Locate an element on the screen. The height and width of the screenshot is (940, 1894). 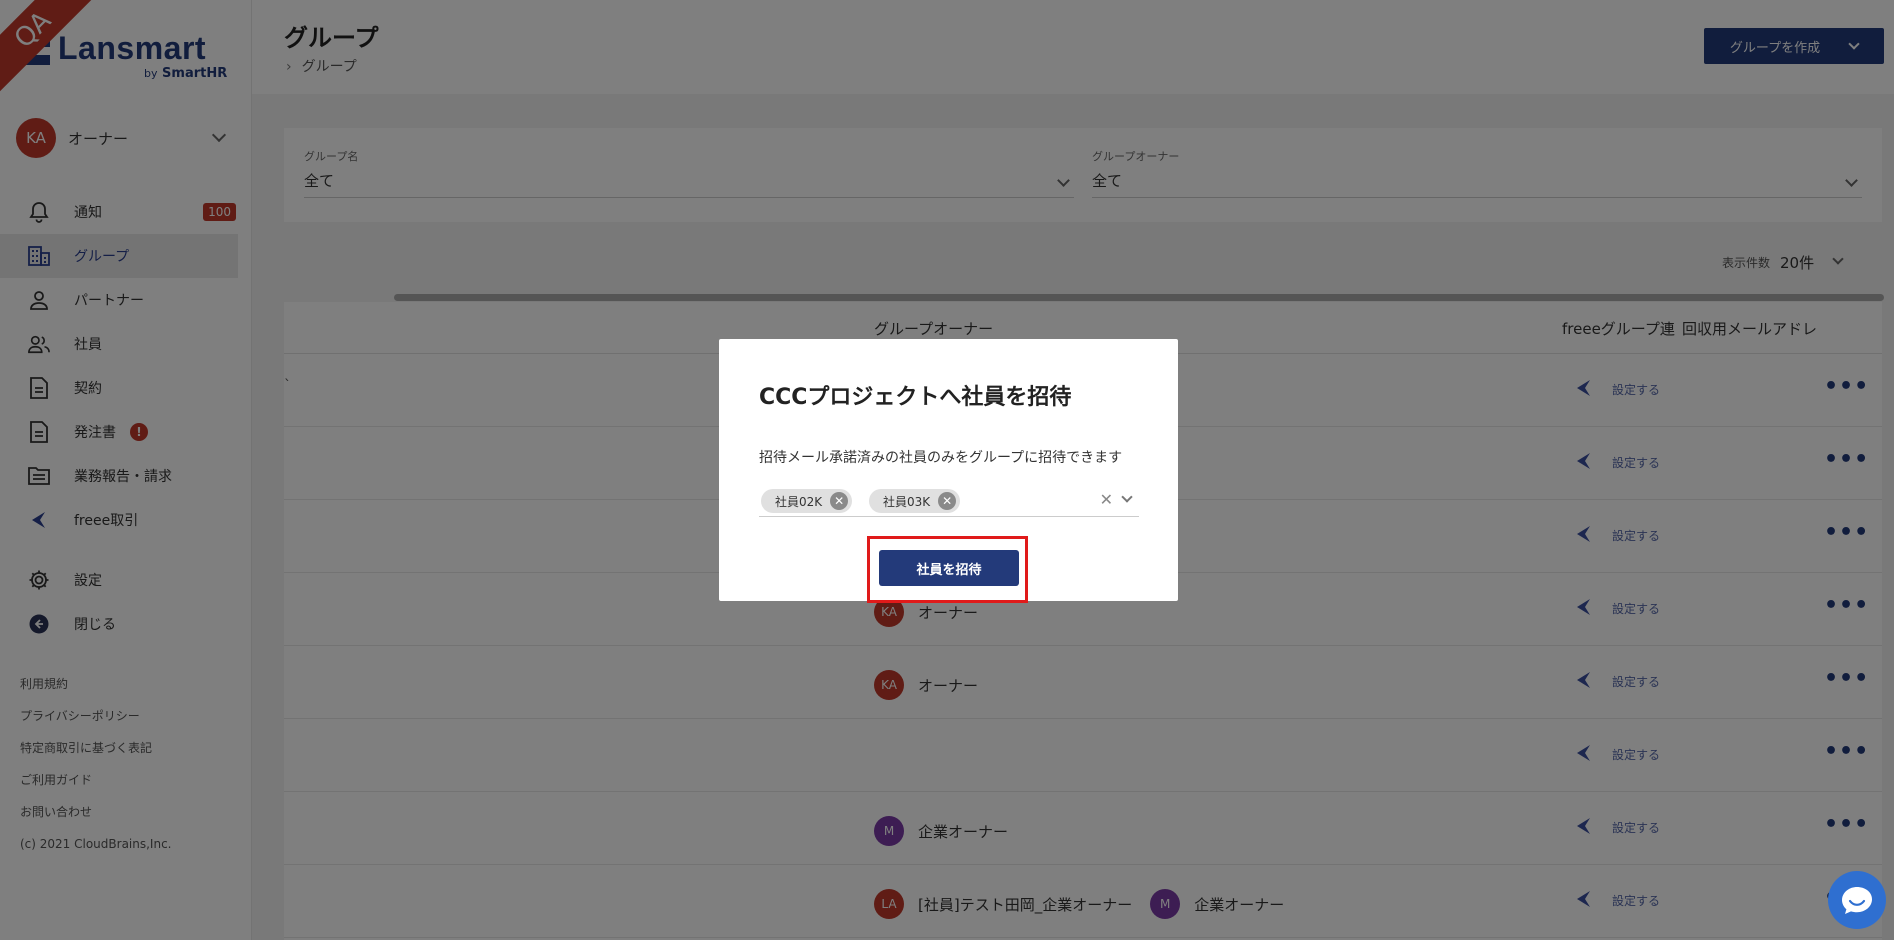
employee-chip: 社員03K ✕ is located at coordinates (915, 501).